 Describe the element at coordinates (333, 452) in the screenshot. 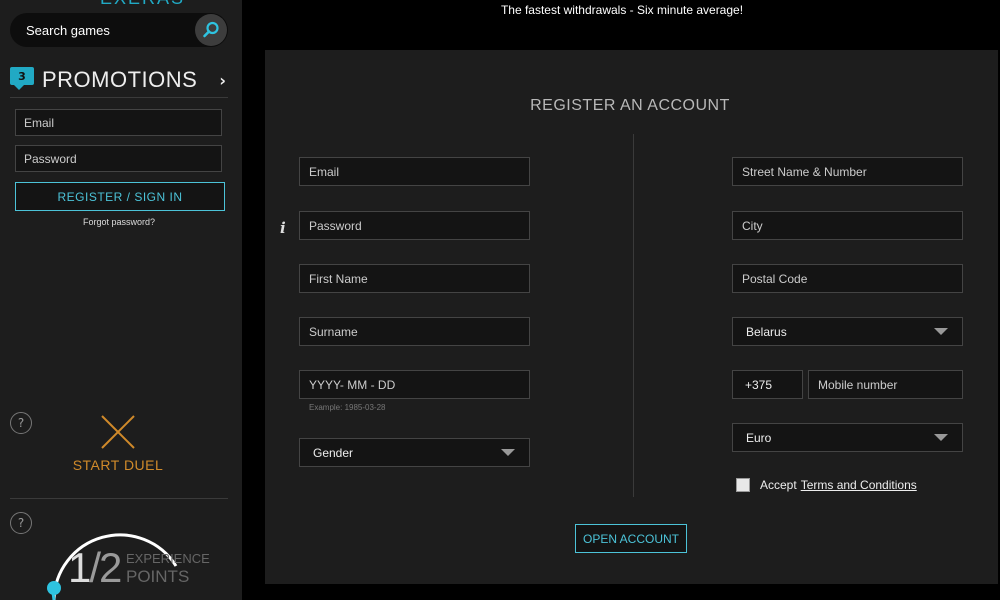

I see `gender-select-value: Gender` at that location.